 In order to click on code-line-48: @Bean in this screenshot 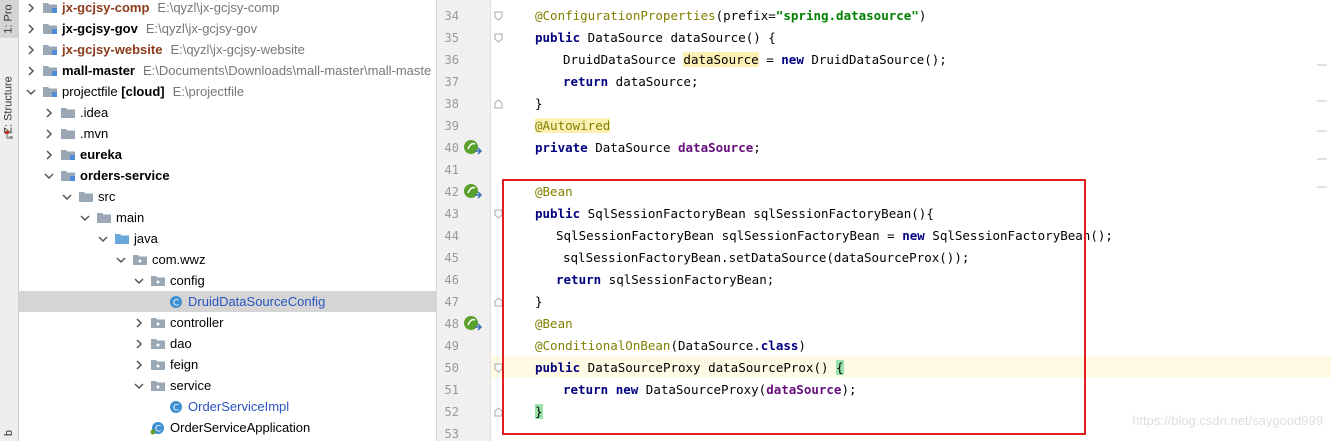, I will do `click(554, 324)`.